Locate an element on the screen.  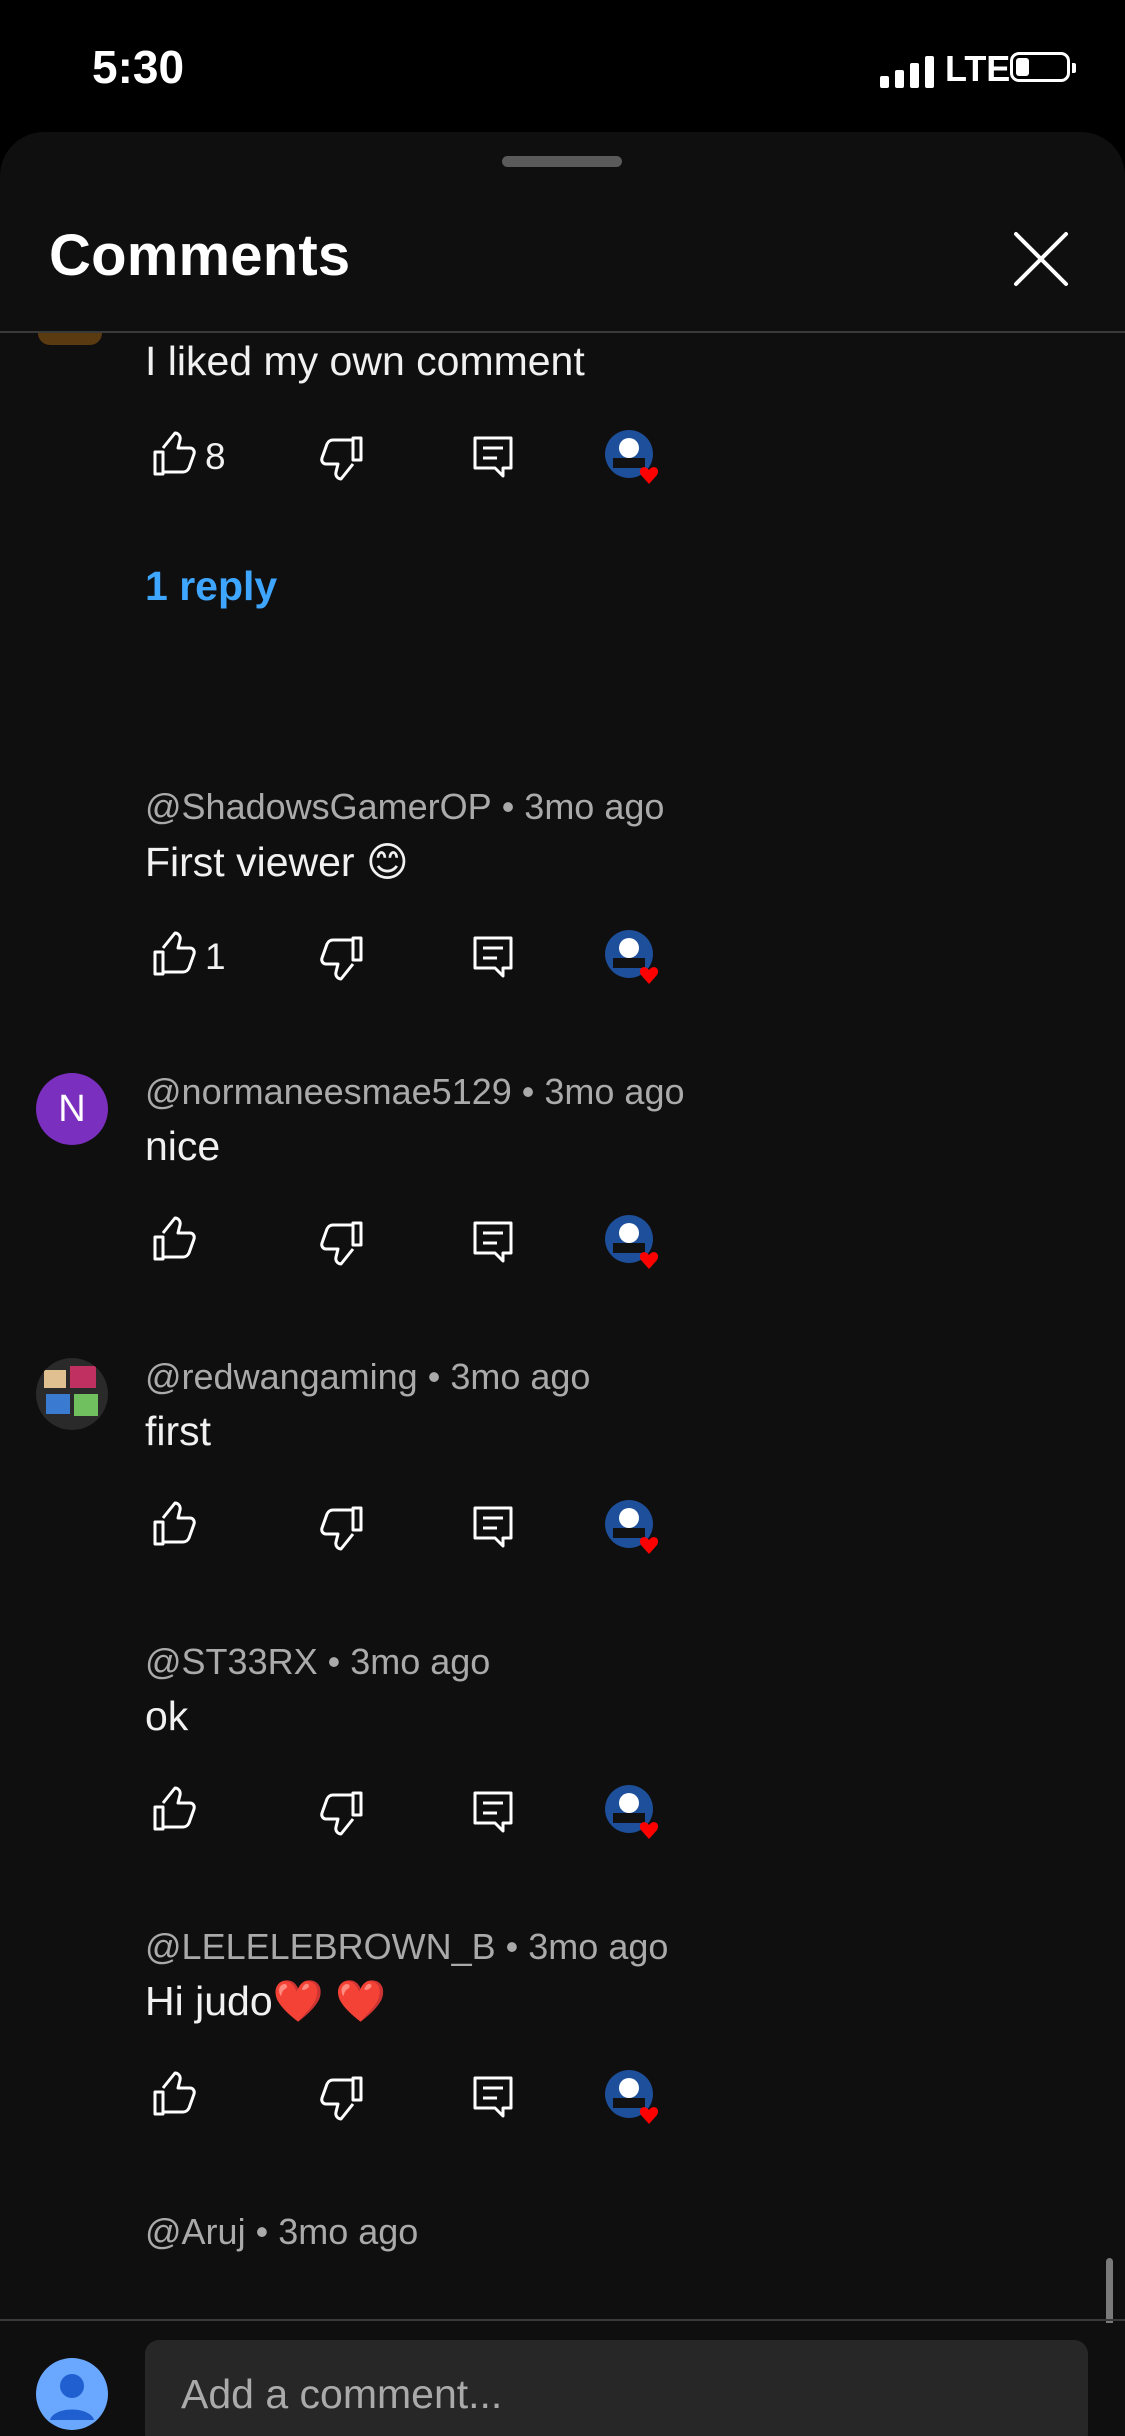
comment-author: @LELELEBROWN_B is located at coordinates (320, 1946).